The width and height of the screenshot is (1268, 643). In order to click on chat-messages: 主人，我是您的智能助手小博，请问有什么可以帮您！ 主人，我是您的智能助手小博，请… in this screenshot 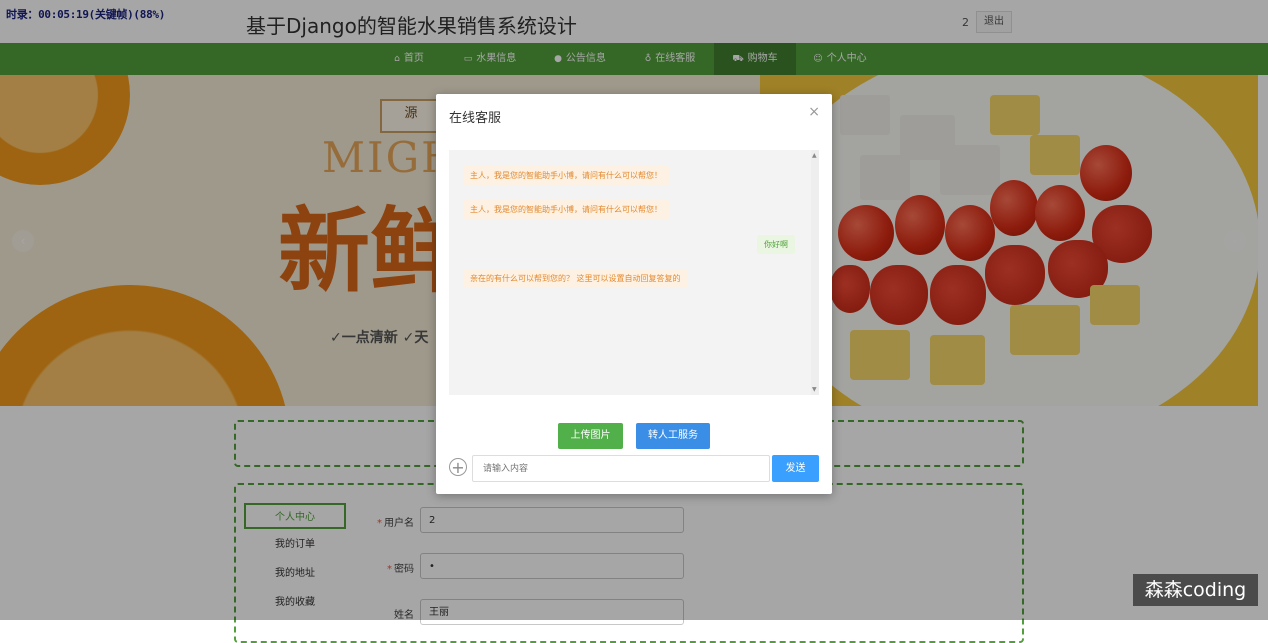, I will do `click(634, 272)`.